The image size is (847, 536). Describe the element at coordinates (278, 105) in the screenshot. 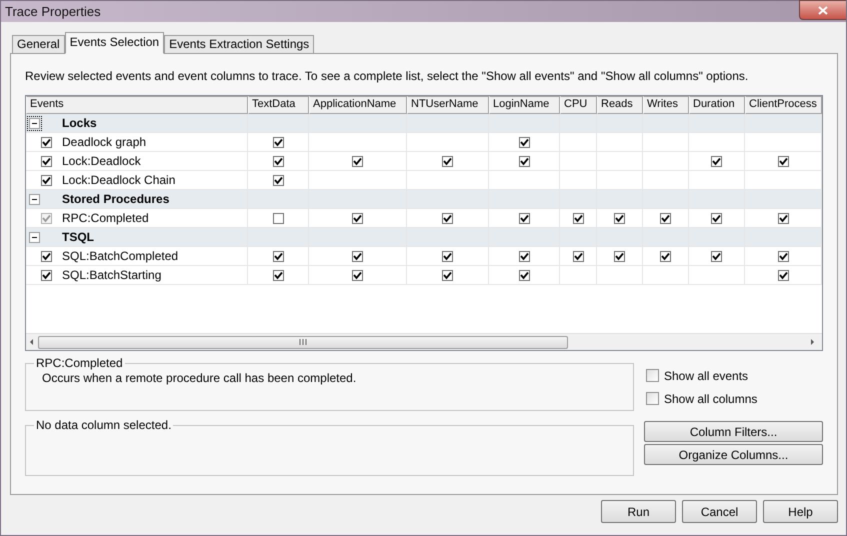

I see `column-header: TextData` at that location.